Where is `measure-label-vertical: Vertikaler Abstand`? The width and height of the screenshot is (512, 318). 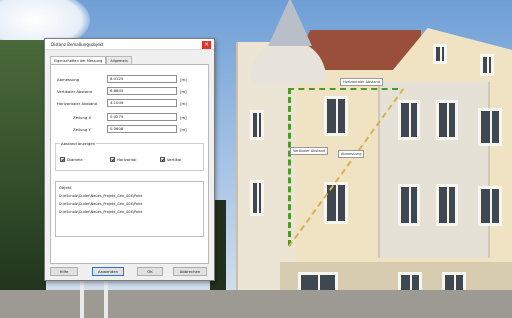
measure-label-vertical: Vertikaler Abstand is located at coordinates (309, 151).